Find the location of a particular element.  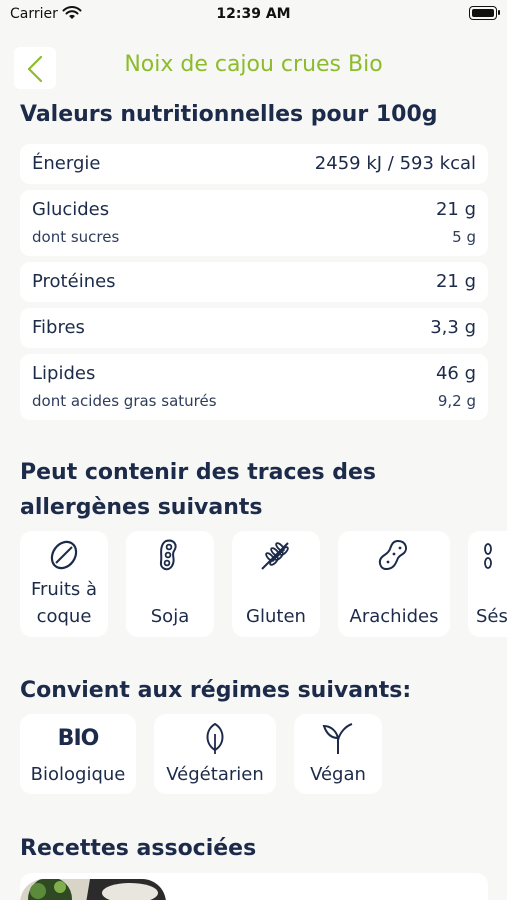

nutrition-label: Énergie is located at coordinates (66, 163).